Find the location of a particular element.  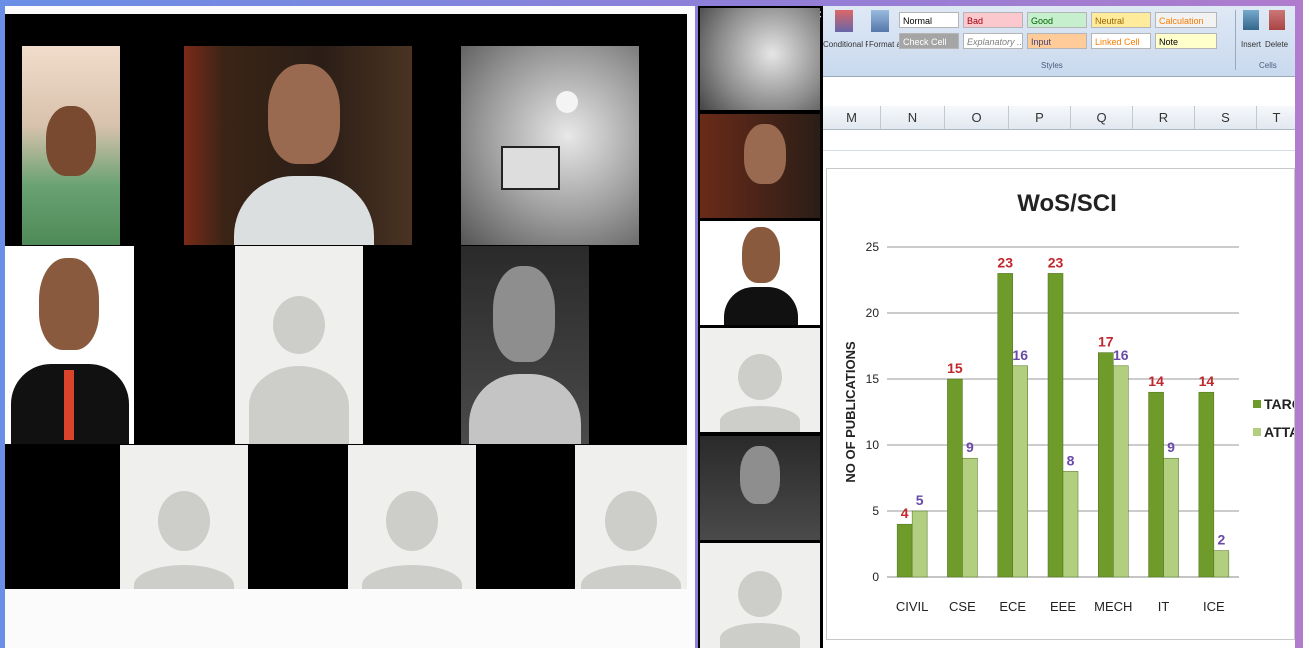

sketch-house-shape is located at coordinates (530, 168).